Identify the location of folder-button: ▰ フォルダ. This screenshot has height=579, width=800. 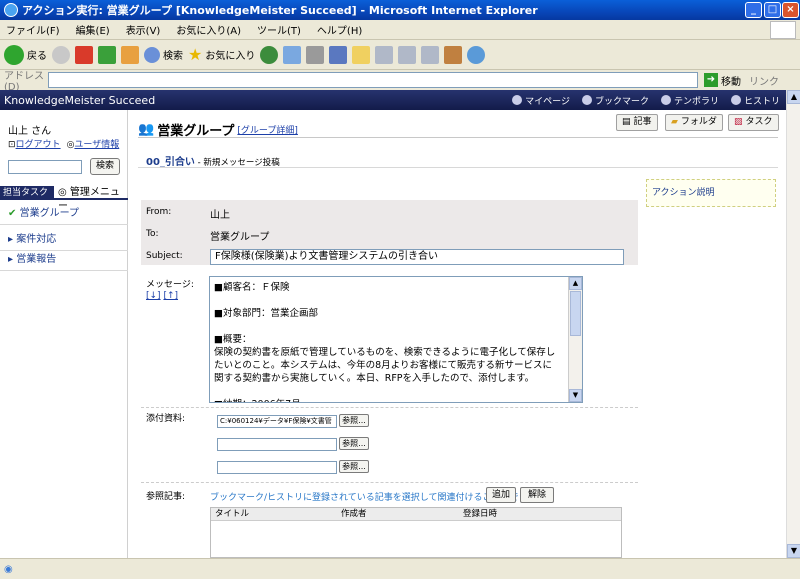
(694, 122).